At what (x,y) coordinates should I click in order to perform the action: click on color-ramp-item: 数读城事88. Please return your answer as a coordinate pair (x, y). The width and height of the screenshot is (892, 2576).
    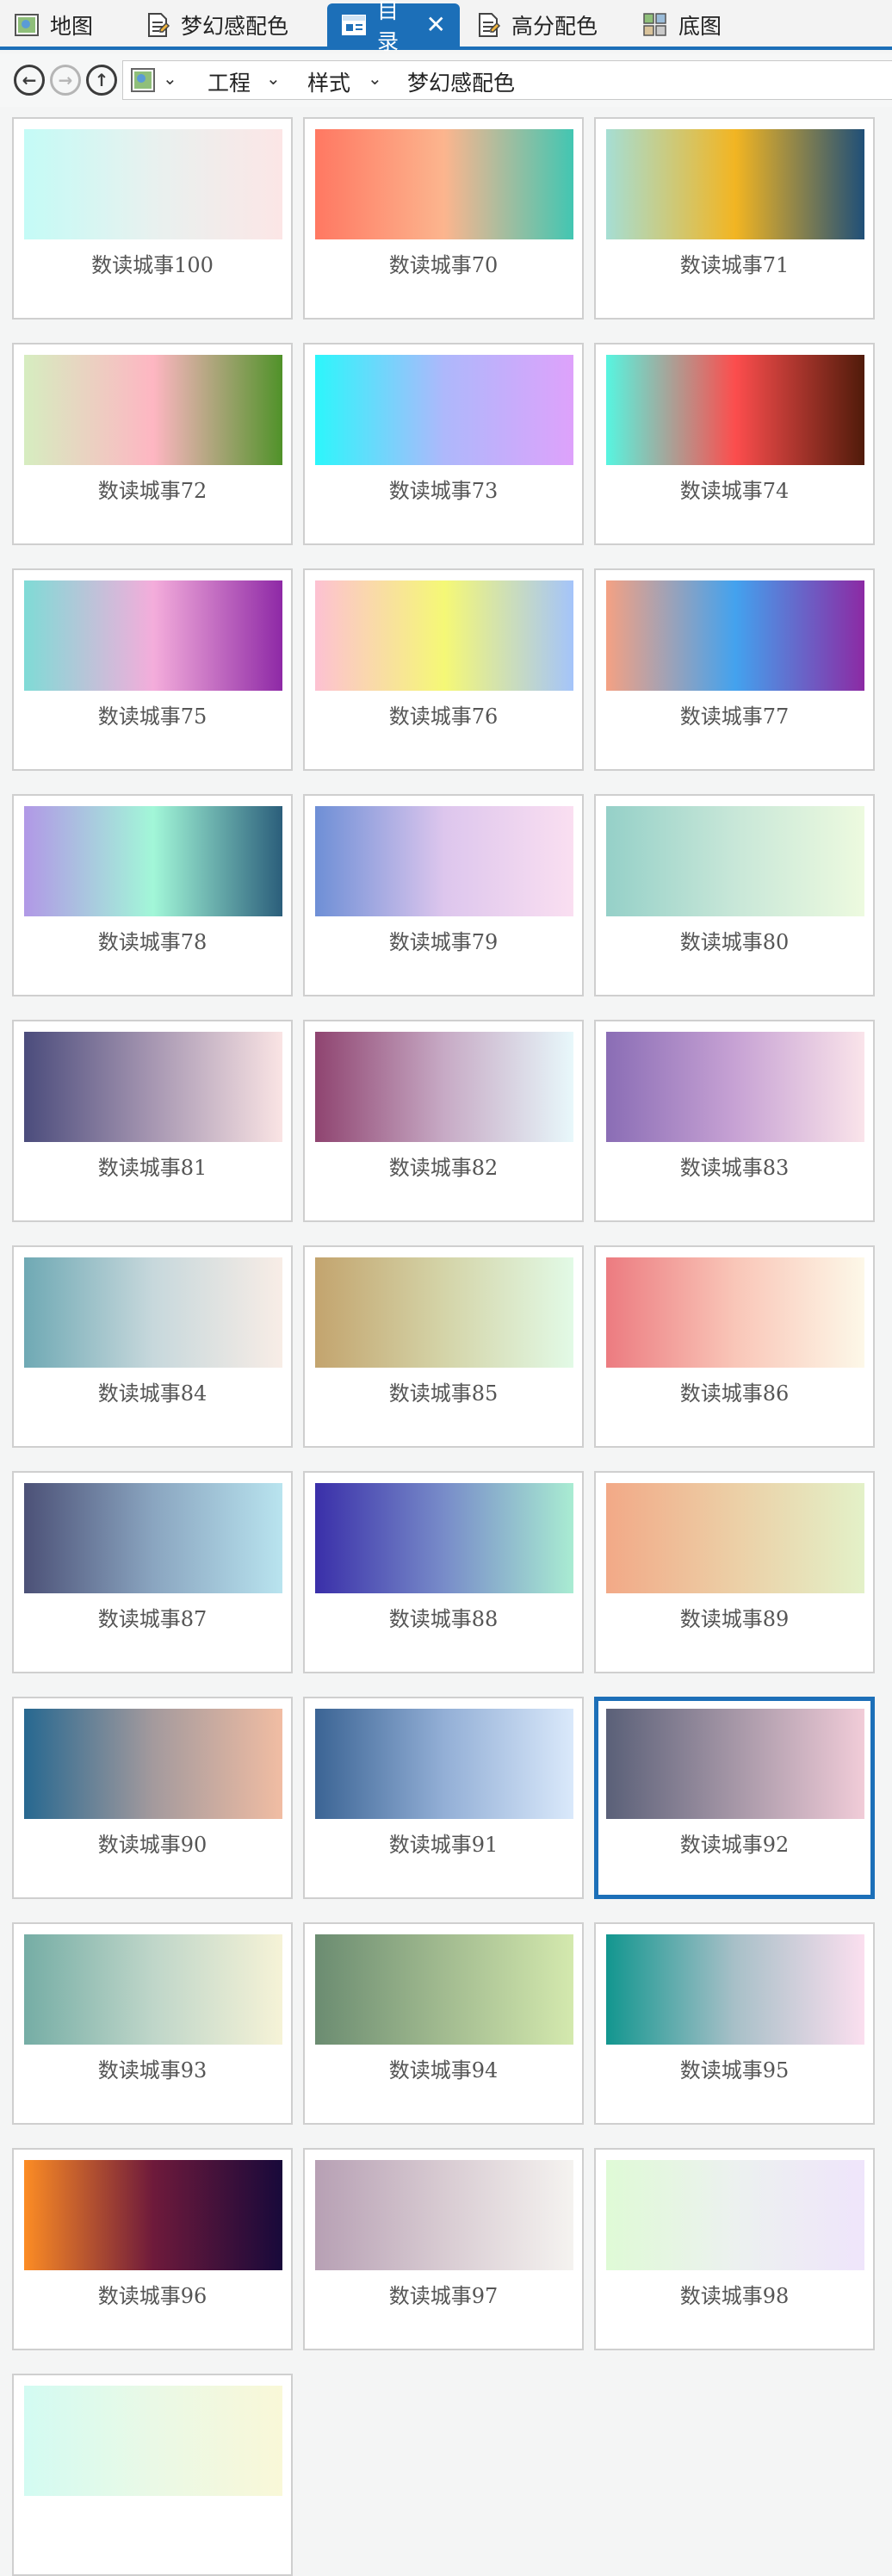
    Looking at the image, I should click on (443, 1572).